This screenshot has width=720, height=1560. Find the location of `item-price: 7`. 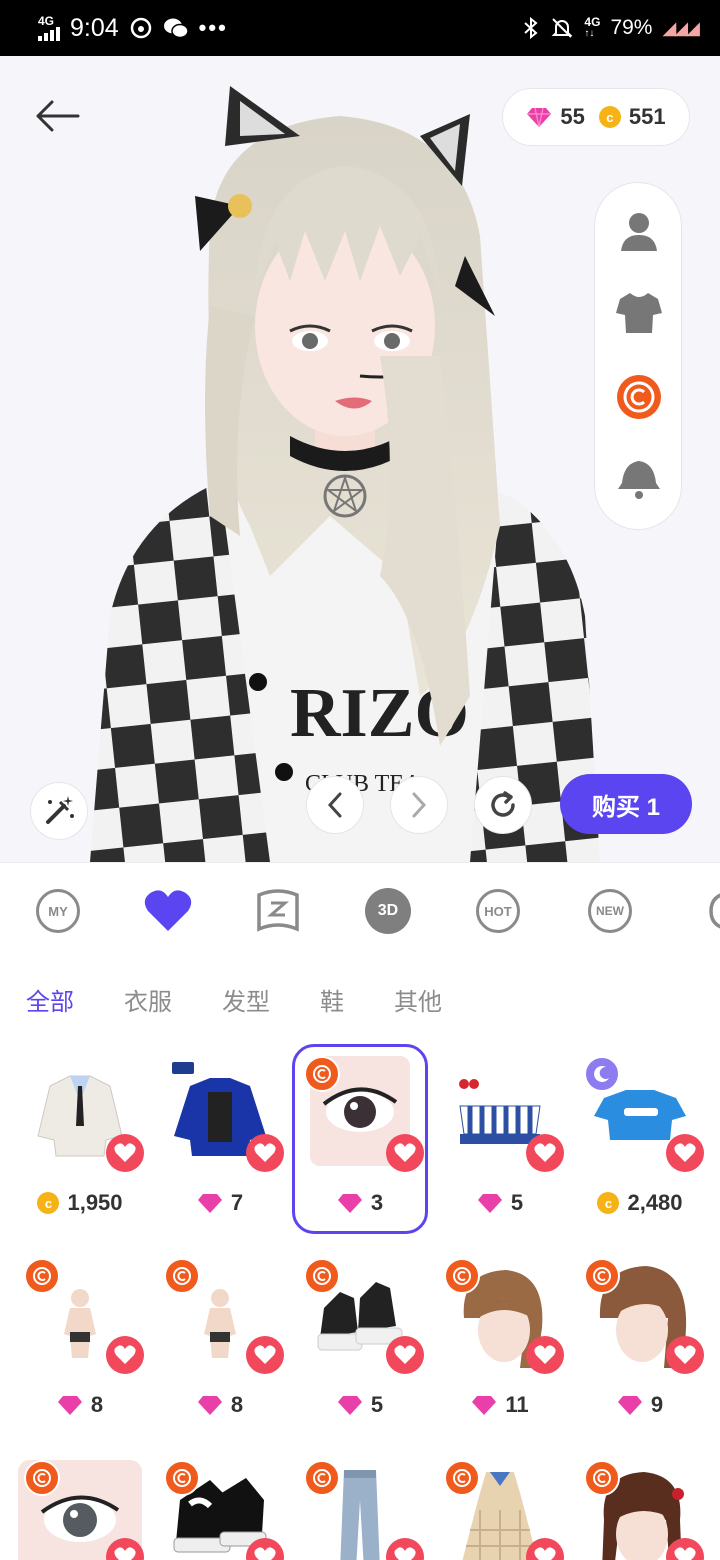

item-price: 7 is located at coordinates (220, 1203).